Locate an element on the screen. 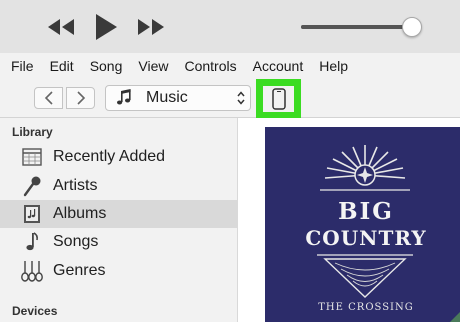  toolbar: Music is located at coordinates (230, 99).